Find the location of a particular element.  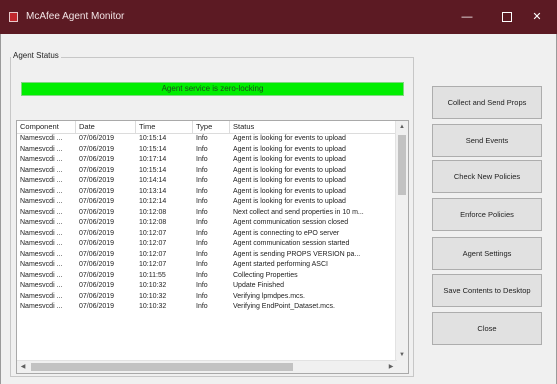

maximize-icon is located at coordinates (507, 17).